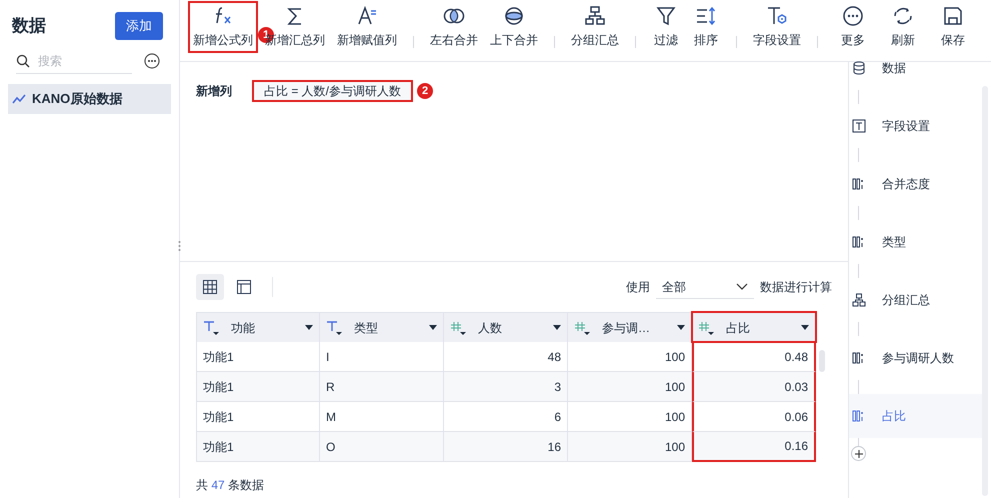  What do you see at coordinates (796, 287) in the screenshot?
I see `scope-suffix: 数据进行计算` at bounding box center [796, 287].